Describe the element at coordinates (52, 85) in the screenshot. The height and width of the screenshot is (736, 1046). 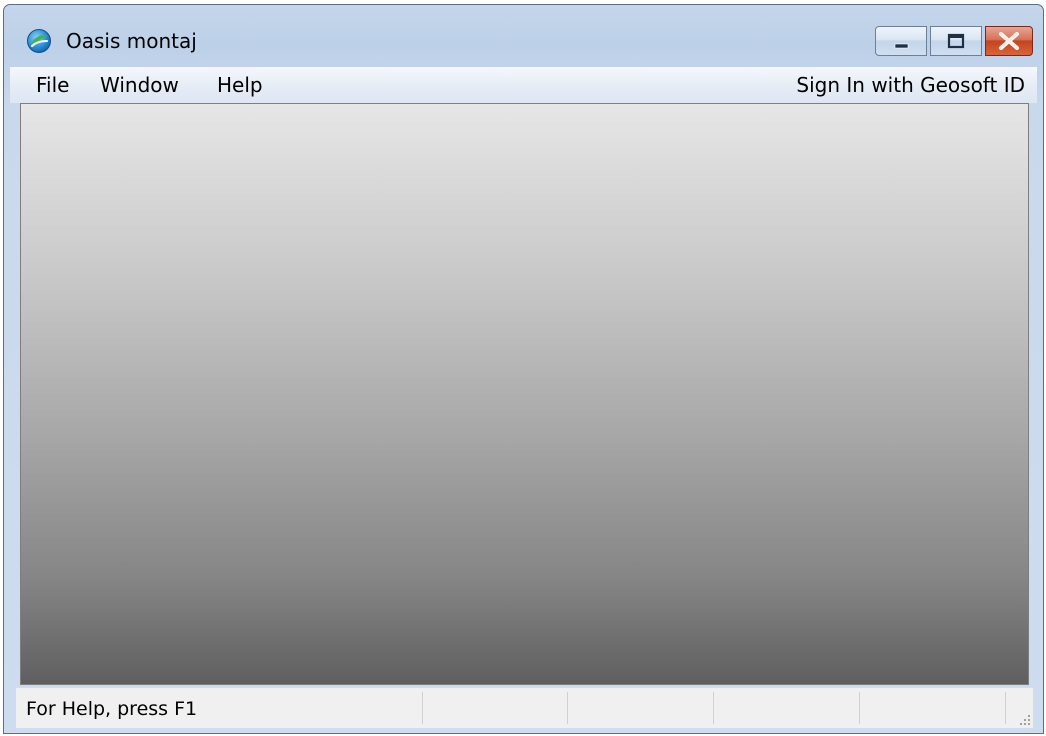
I see `menu-item-file: File` at that location.